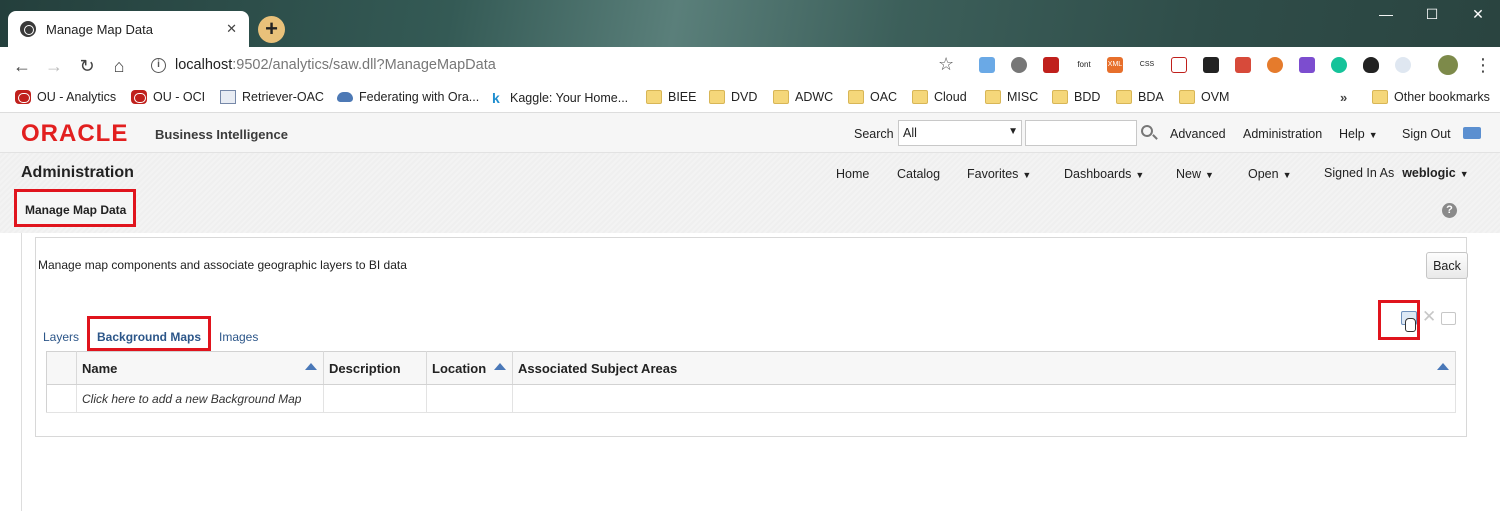 The height and width of the screenshot is (511, 1500). Describe the element at coordinates (1076, 97) in the screenshot. I see `bookmark-bdd: BDD` at that location.